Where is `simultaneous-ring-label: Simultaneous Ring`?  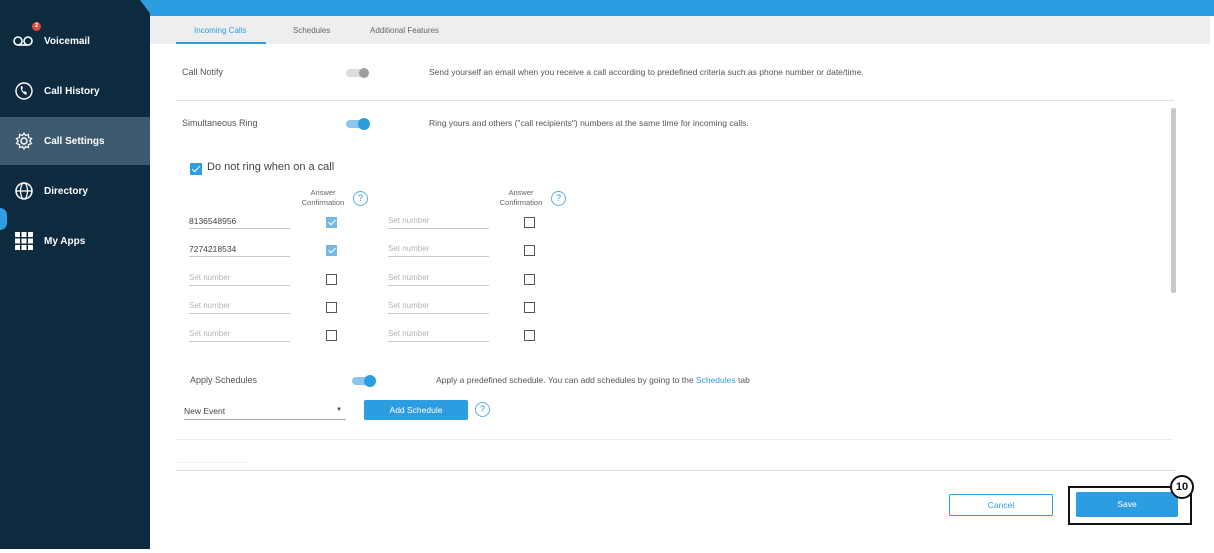
simultaneous-ring-label: Simultaneous Ring is located at coordinates (220, 123).